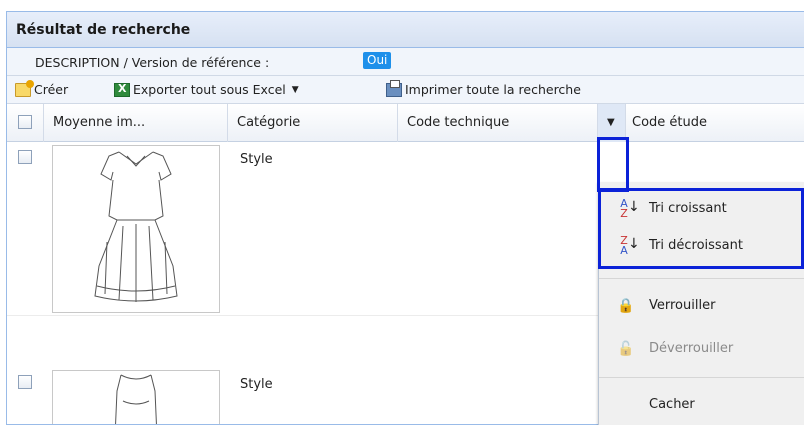 This screenshot has height=425, width=804. Describe the element at coordinates (691, 348) in the screenshot. I see `menu-item-label: Déverrouiller` at that location.